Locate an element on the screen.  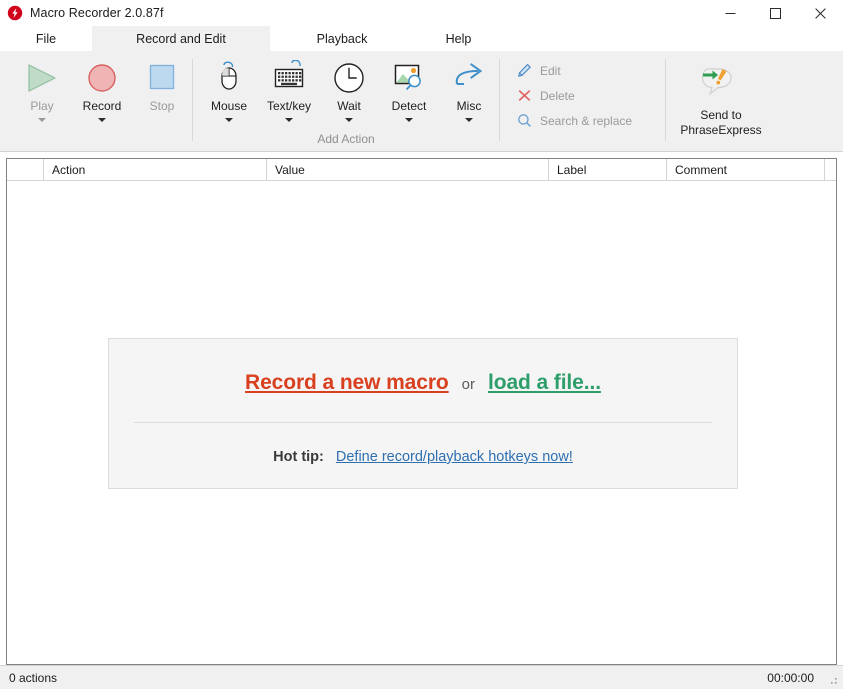
pencil-icon is located at coordinates (524, 71).